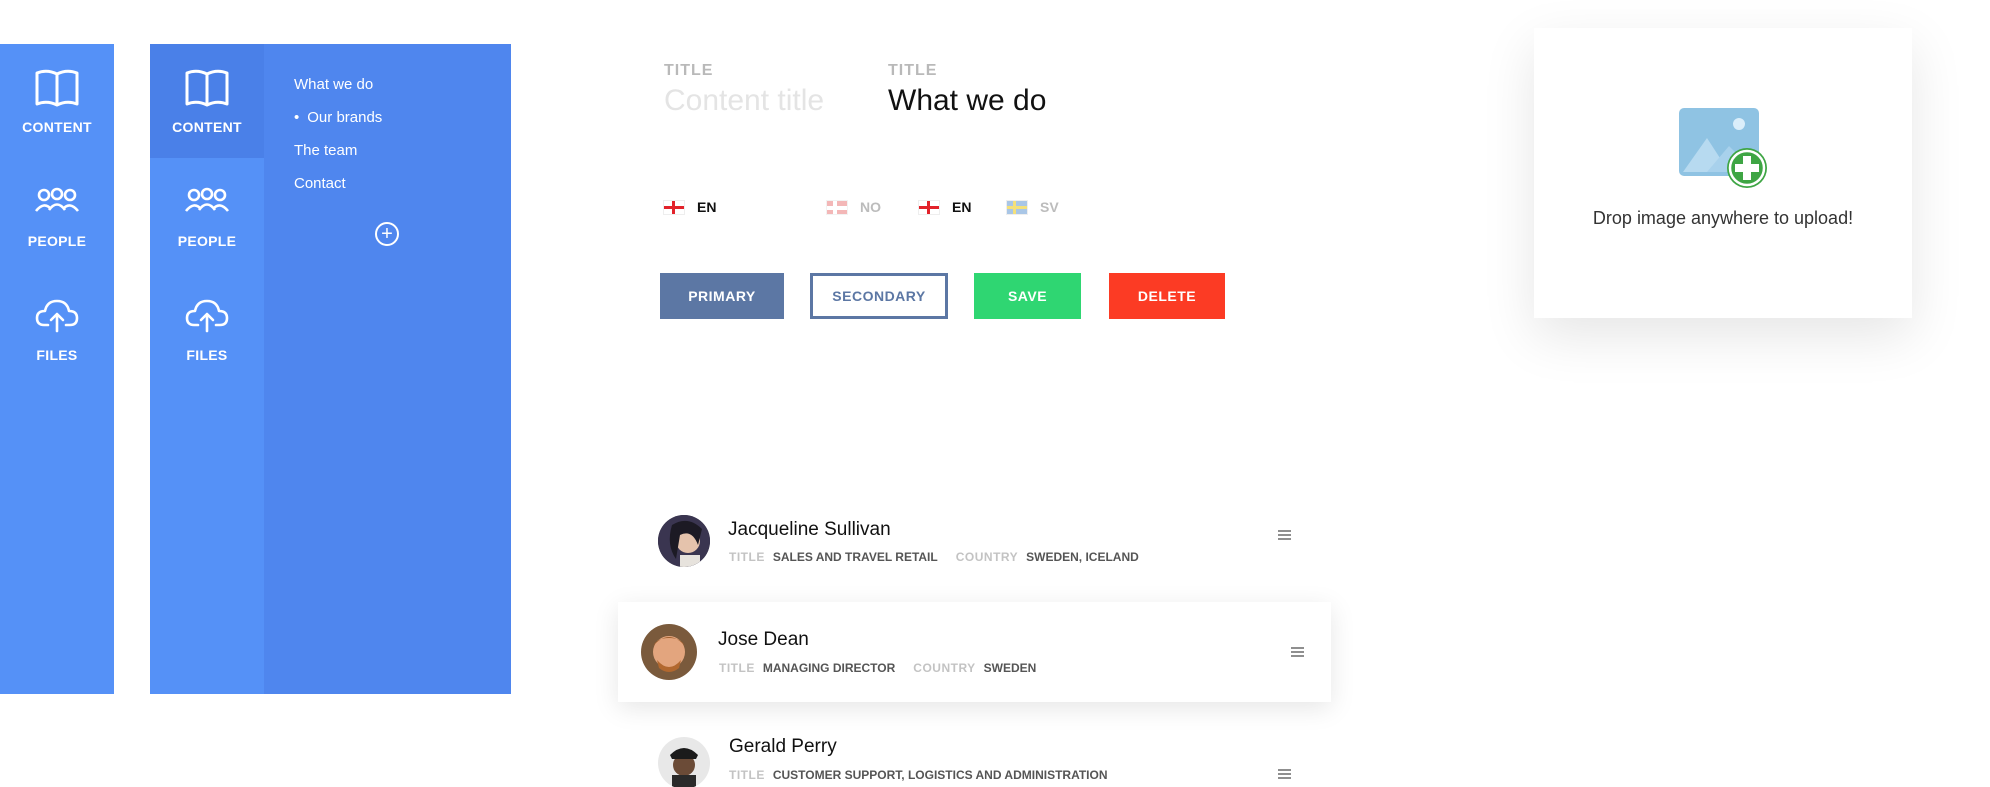 The width and height of the screenshot is (1990, 787). Describe the element at coordinates (829, 668) in the screenshot. I see `meta-value: MANAGING DIRECTOR` at that location.